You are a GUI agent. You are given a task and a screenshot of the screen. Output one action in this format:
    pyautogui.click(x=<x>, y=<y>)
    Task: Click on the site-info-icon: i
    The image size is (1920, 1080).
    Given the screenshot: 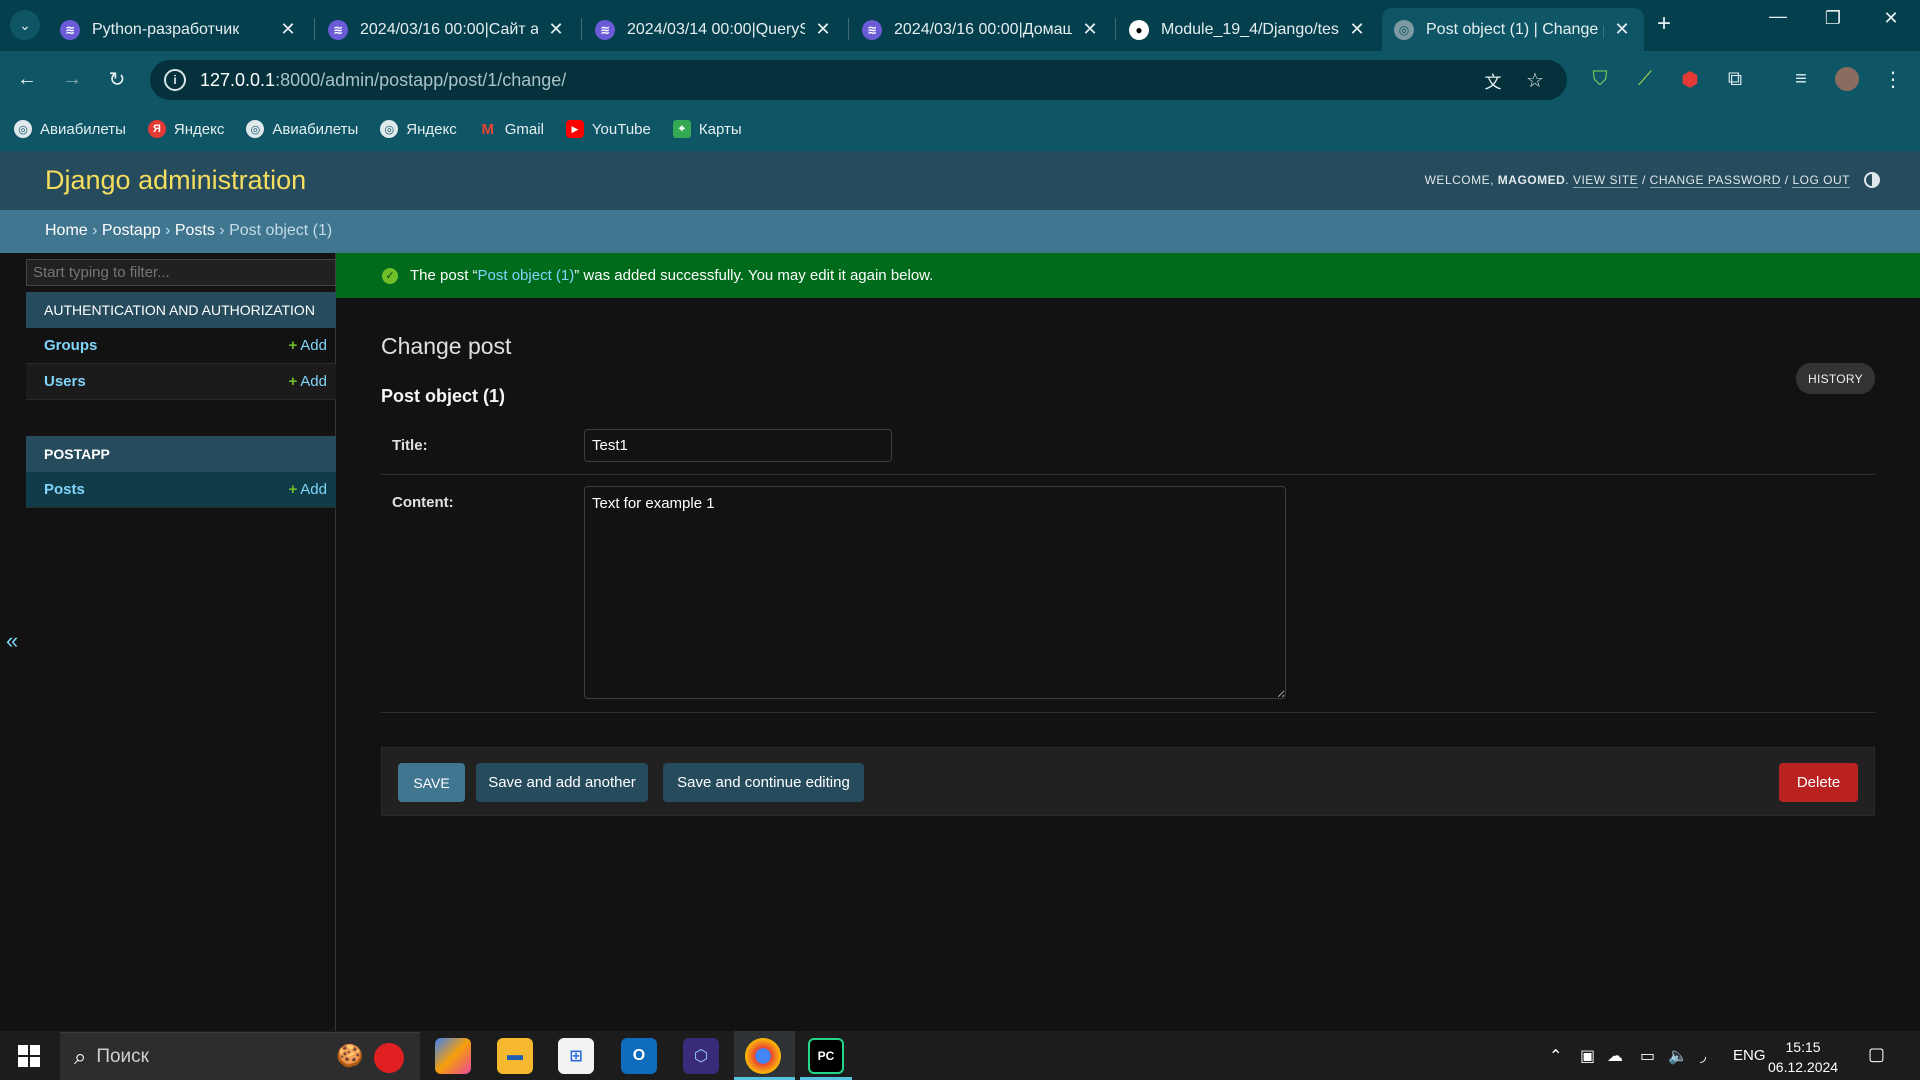 What is the action you would take?
    pyautogui.click(x=175, y=80)
    